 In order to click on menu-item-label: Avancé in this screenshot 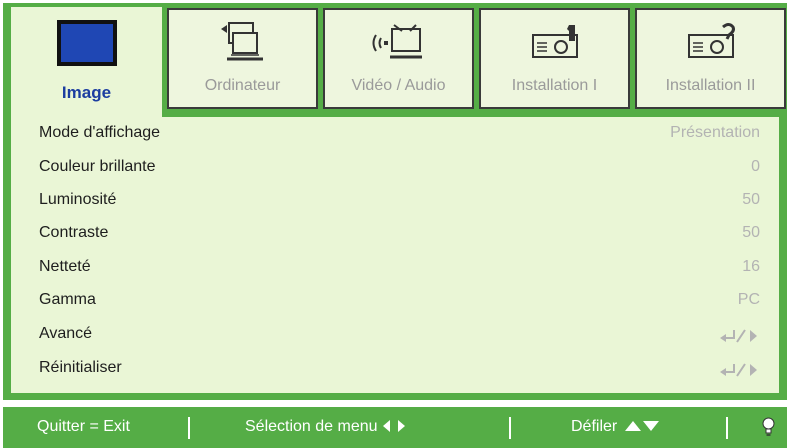, I will do `click(66, 333)`.